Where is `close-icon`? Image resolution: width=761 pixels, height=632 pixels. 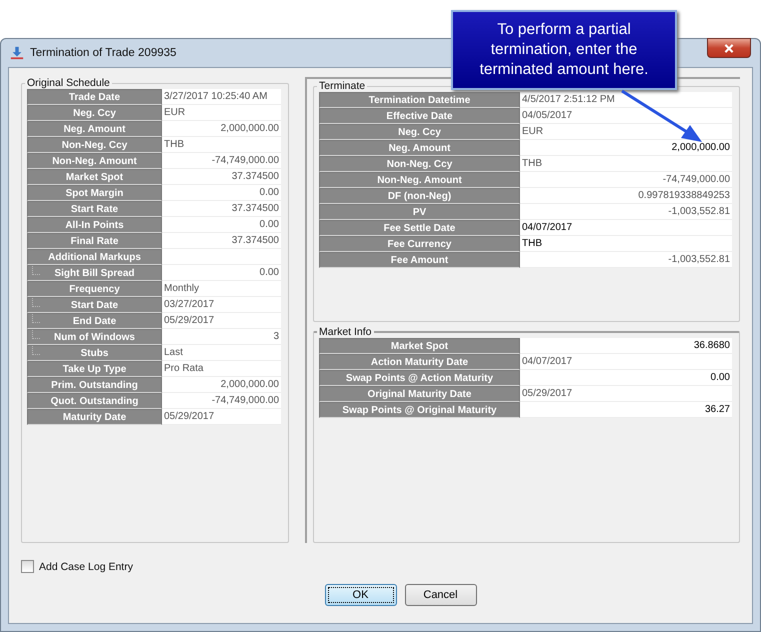
close-icon is located at coordinates (729, 48).